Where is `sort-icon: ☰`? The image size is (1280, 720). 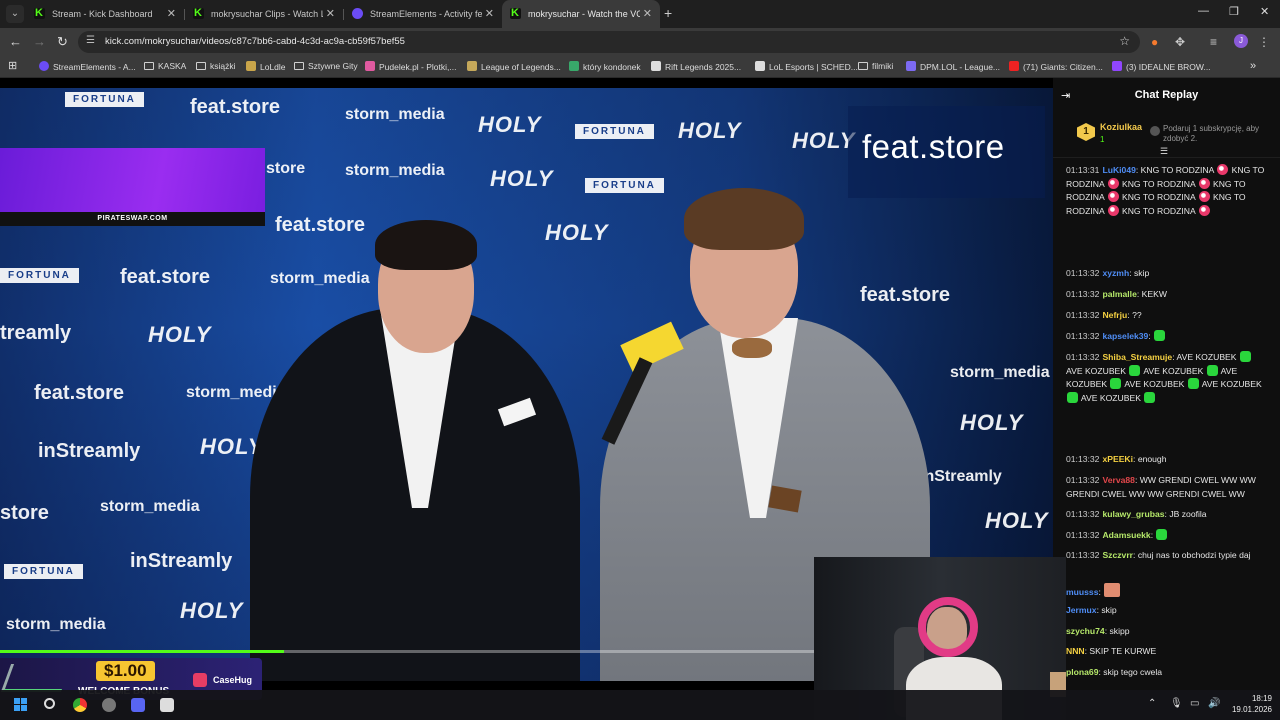 sort-icon: ☰ is located at coordinates (1164, 151).